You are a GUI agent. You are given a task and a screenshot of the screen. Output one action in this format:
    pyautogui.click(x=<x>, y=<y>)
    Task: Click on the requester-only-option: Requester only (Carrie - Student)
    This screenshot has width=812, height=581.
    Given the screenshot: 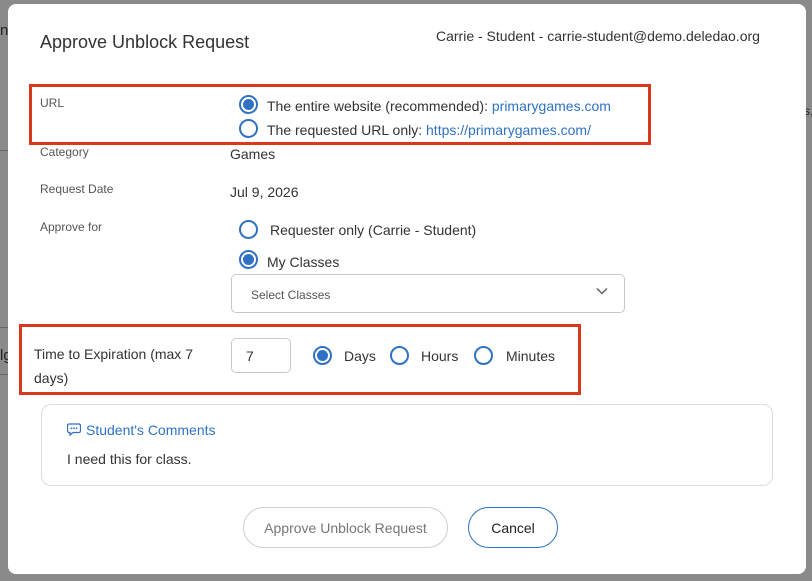 What is the action you would take?
    pyautogui.click(x=373, y=230)
    